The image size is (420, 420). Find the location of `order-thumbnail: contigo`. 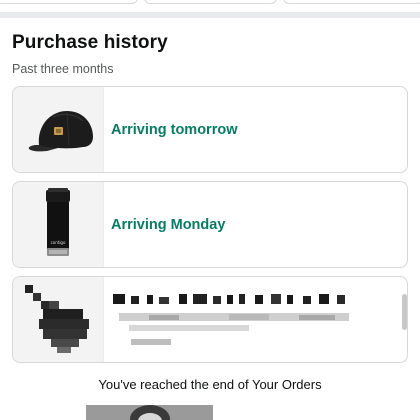

order-thumbnail: contigo is located at coordinates (58, 224).